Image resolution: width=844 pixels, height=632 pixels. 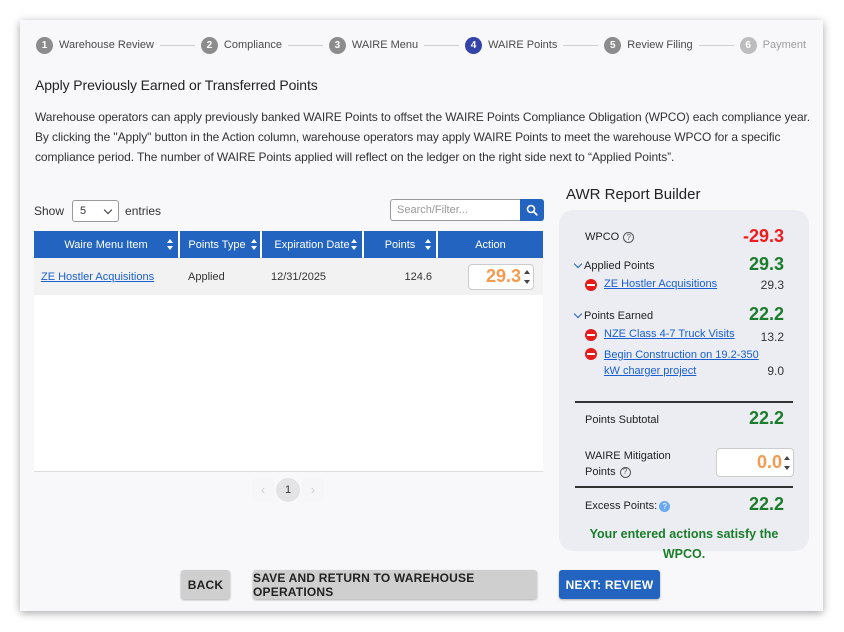 What do you see at coordinates (775, 371) in the screenshot?
I see `earned-item-value: 9.0` at bounding box center [775, 371].